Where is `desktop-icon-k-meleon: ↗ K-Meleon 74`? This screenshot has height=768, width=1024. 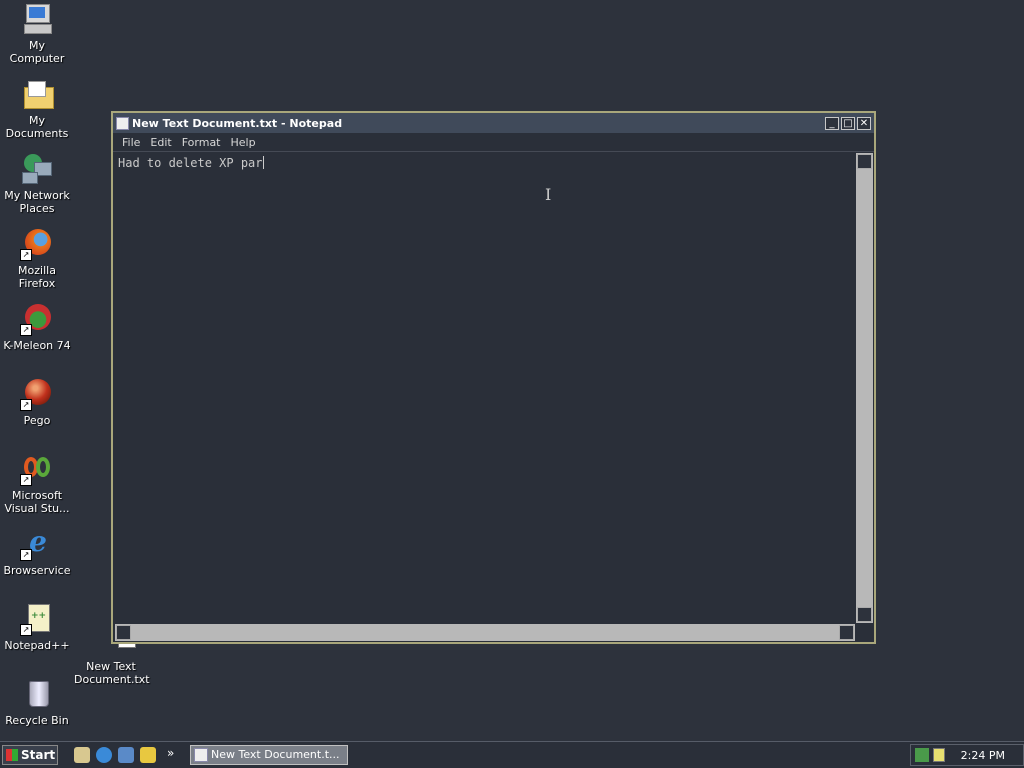
desktop-icon-k-meleon: ↗ K-Meleon 74 is located at coordinates (37, 327).